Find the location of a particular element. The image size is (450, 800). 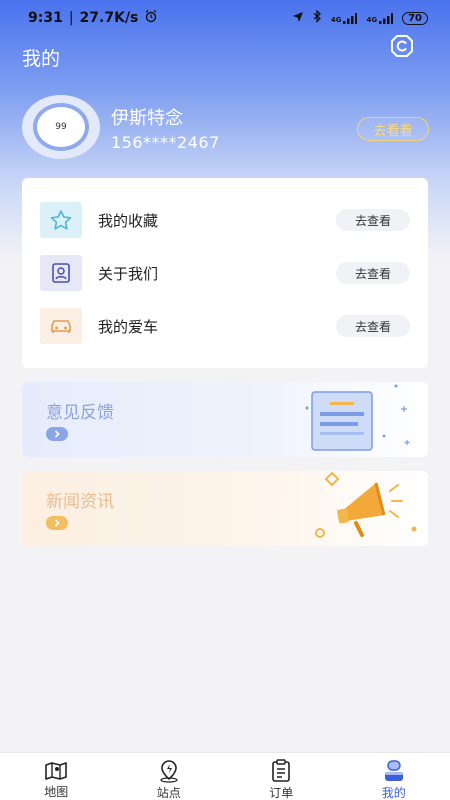

settings-gear-icon is located at coordinates (402, 48).